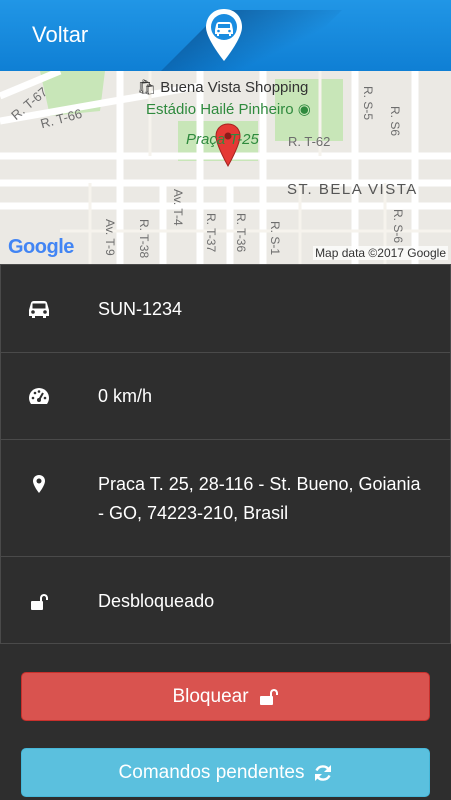 The height and width of the screenshot is (800, 451). Describe the element at coordinates (39, 396) in the screenshot. I see `speedometer-icon` at that location.